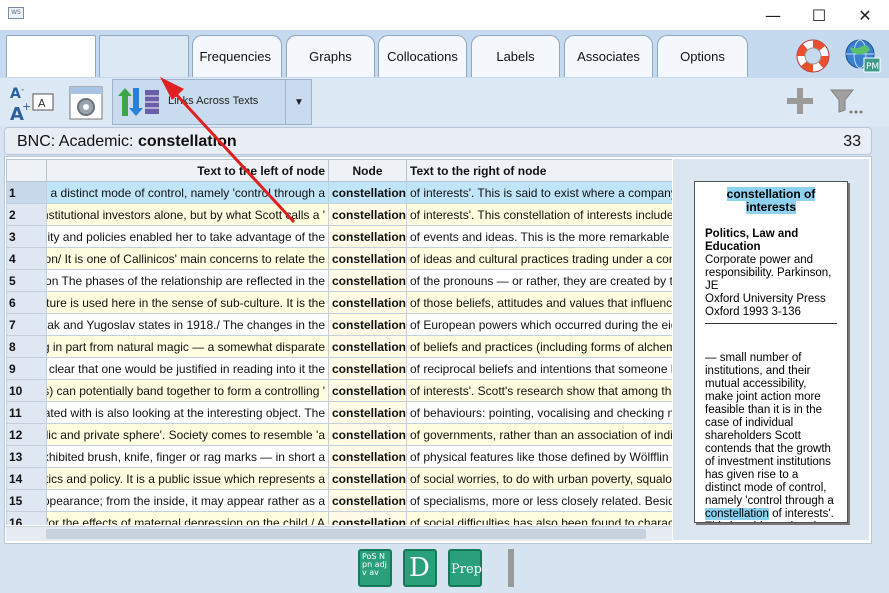 The width and height of the screenshot is (889, 593). What do you see at coordinates (420, 568) in the screenshot?
I see `dictionary-button: D` at bounding box center [420, 568].